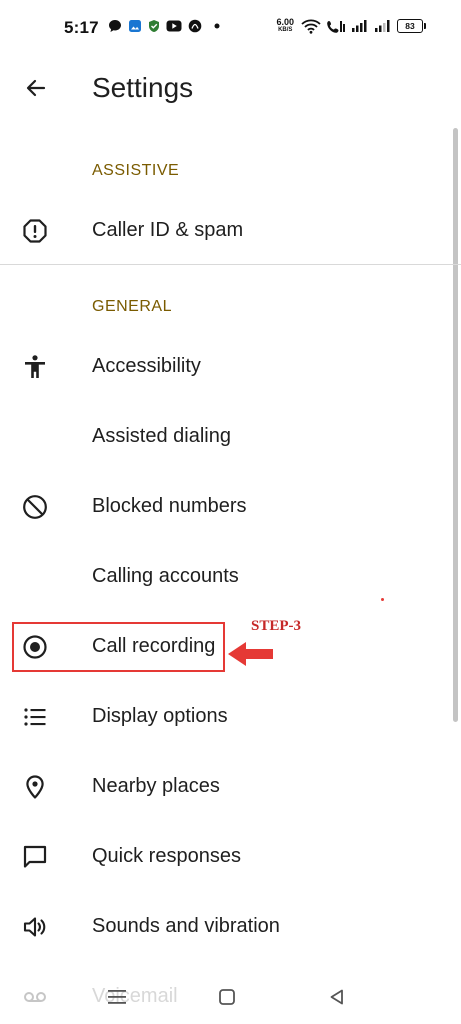 The image size is (461, 1024). I want to click on settings-item-display-options: Display options, so click(223, 716).